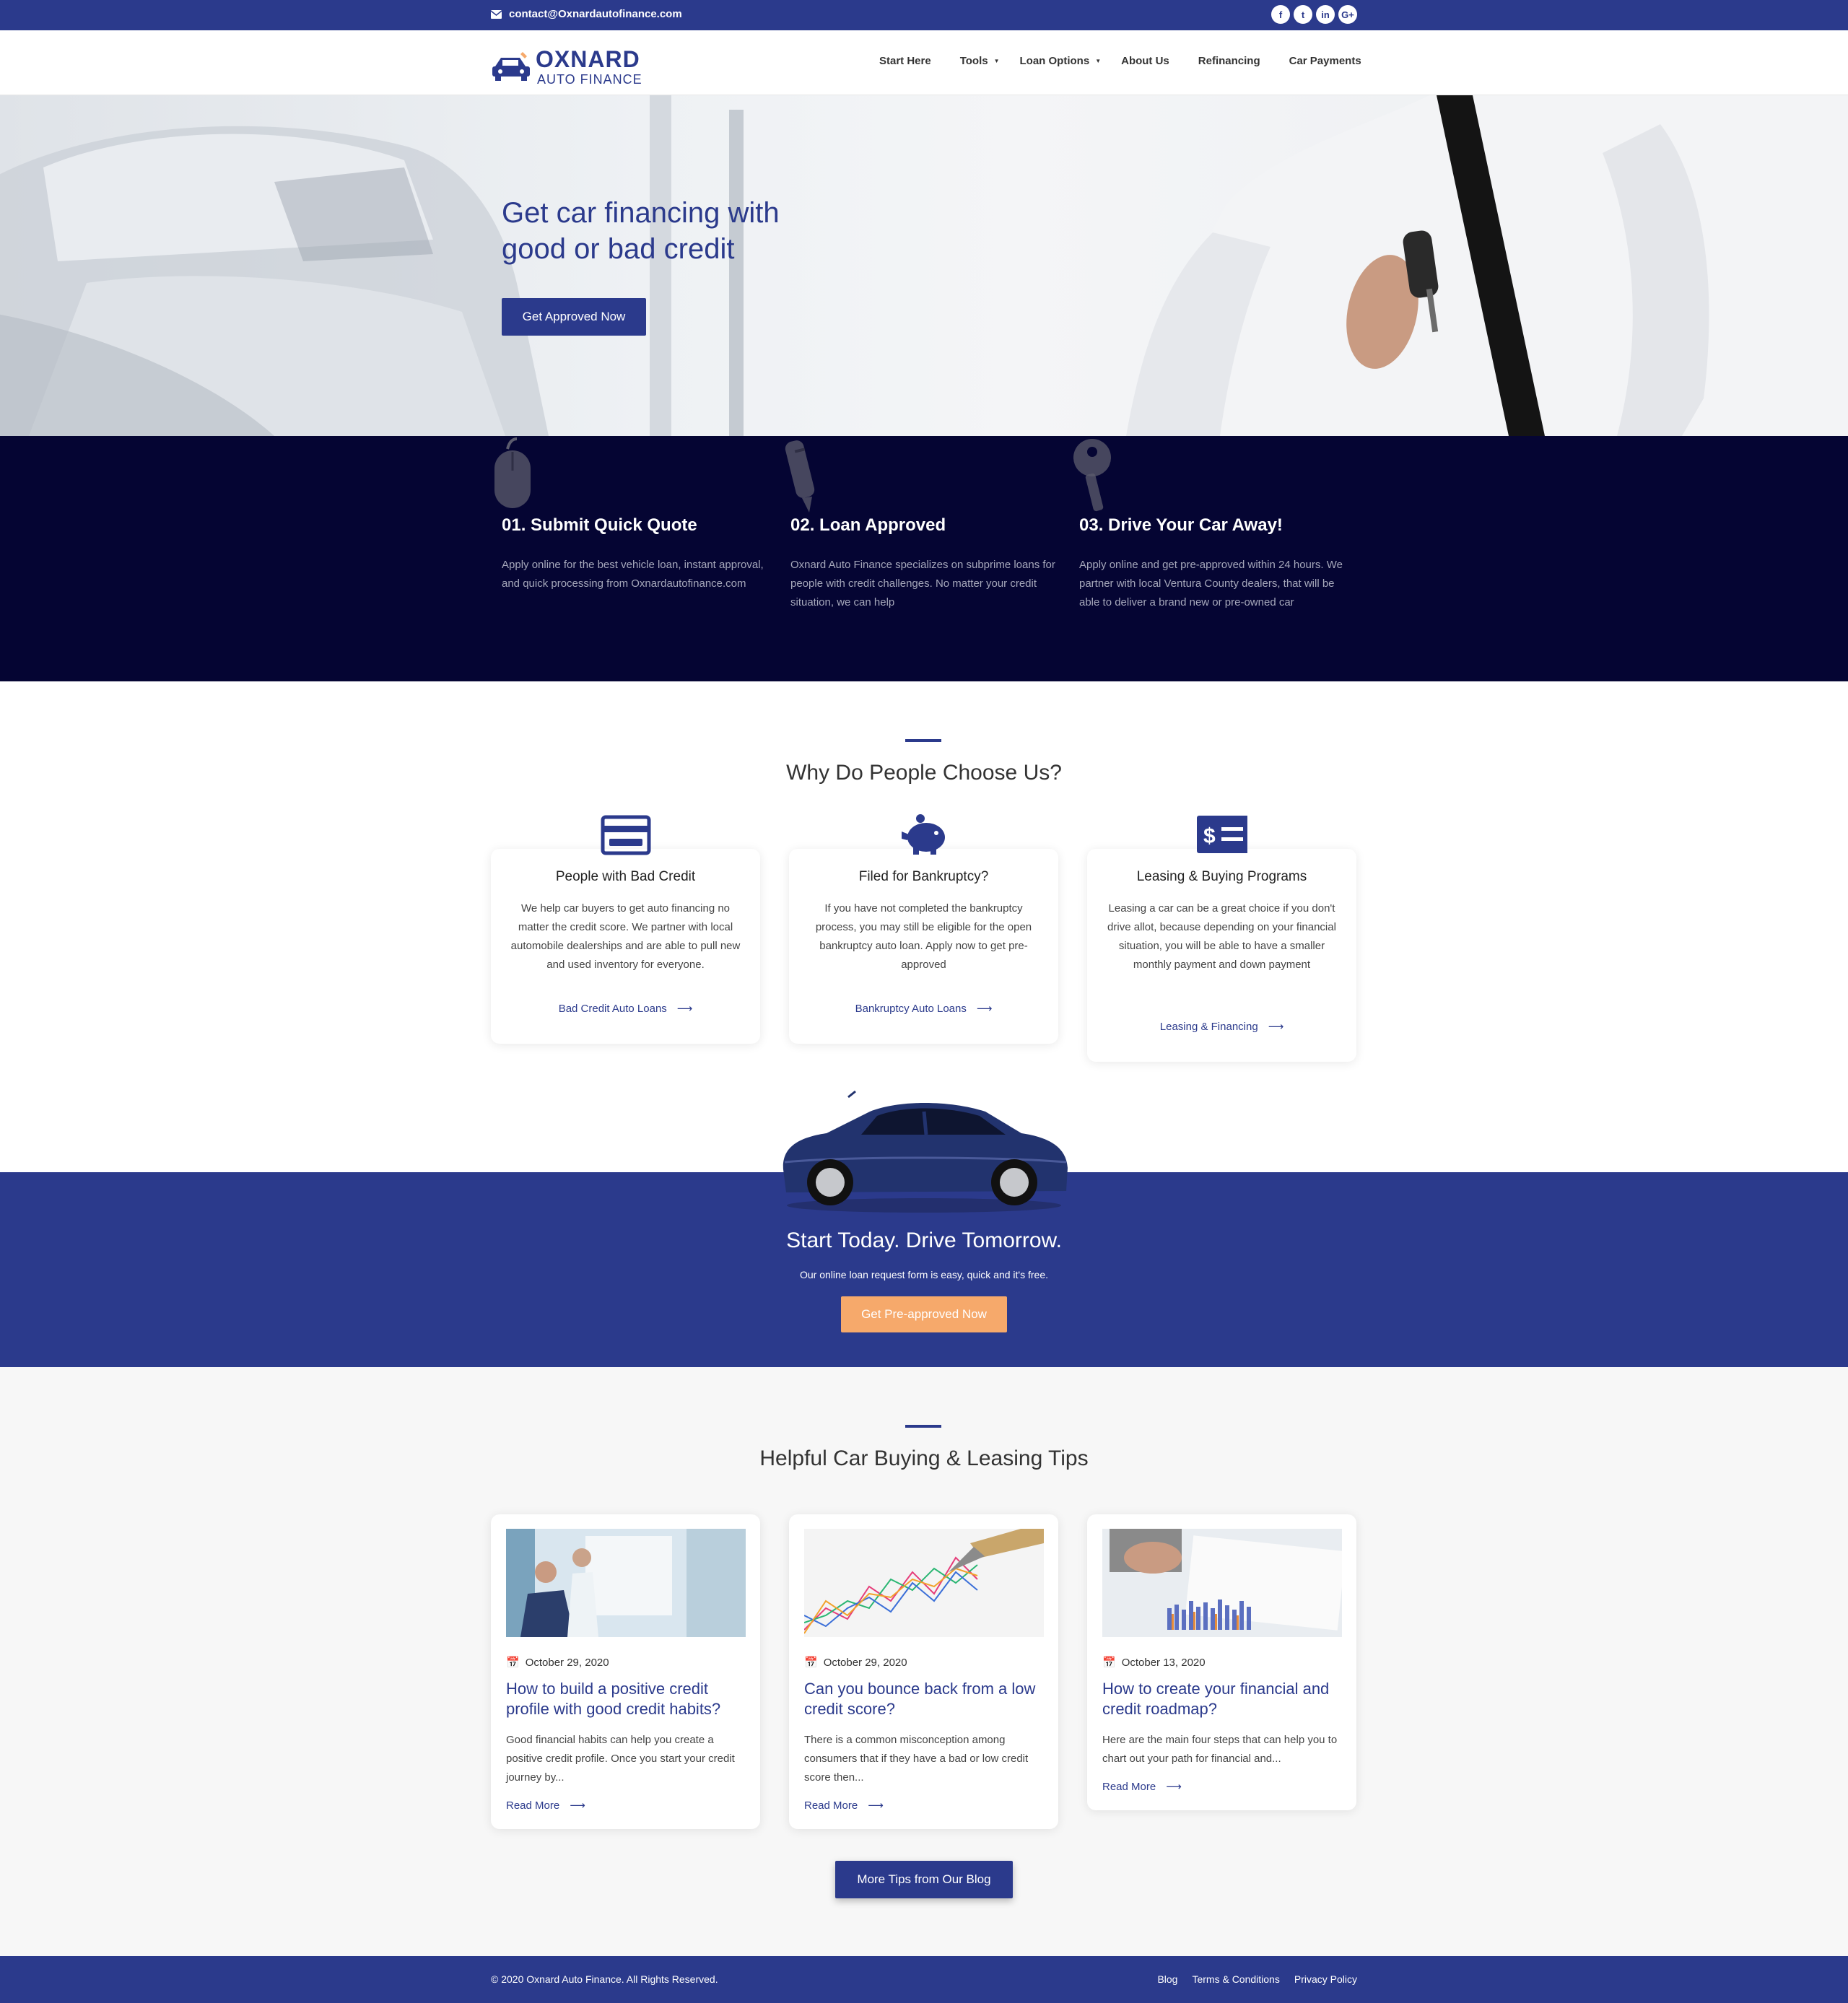 The width and height of the screenshot is (1848, 2003). I want to click on facebook-icon: f, so click(1280, 14).